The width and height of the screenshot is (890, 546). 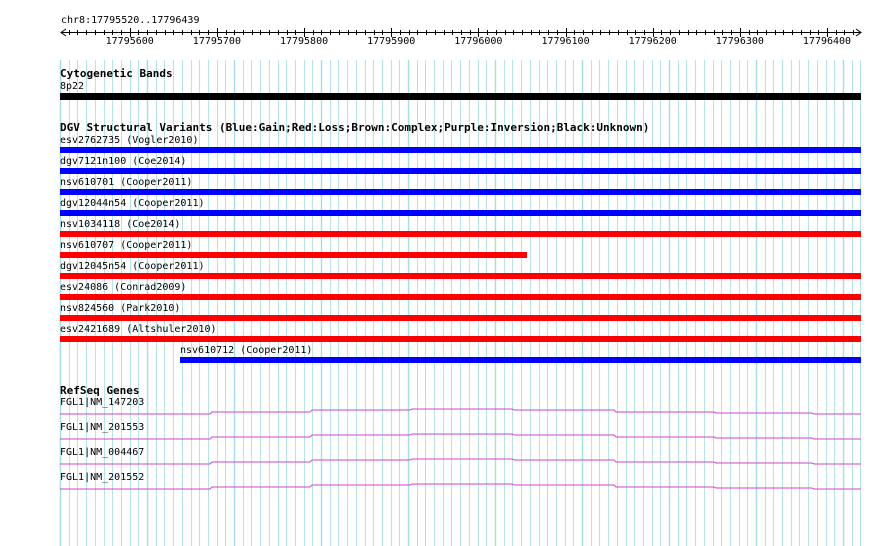 What do you see at coordinates (217, 41) in the screenshot?
I see `ruler-tick-label: 17795700` at bounding box center [217, 41].